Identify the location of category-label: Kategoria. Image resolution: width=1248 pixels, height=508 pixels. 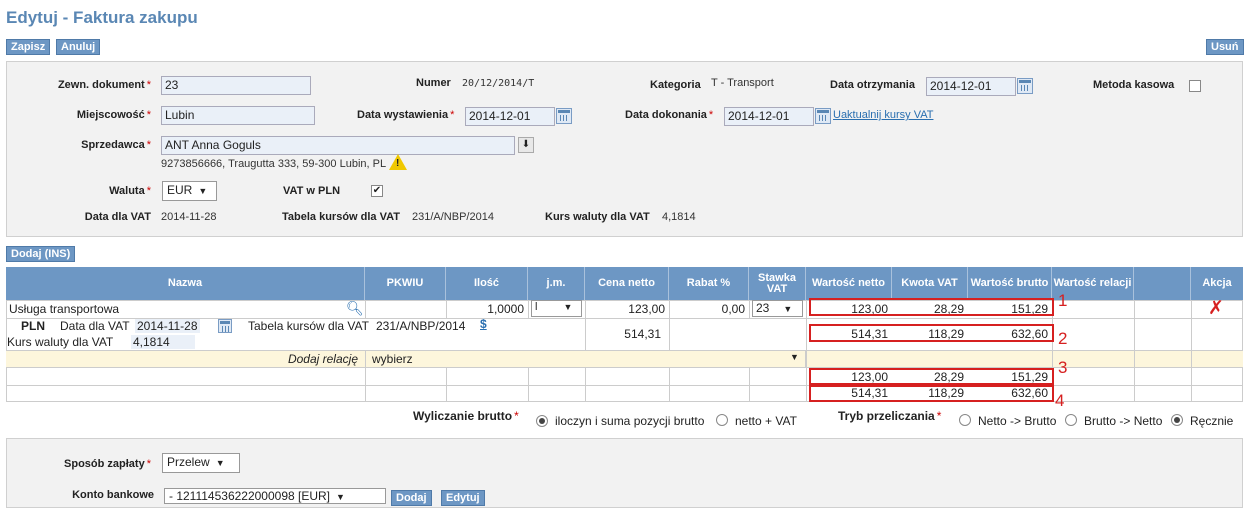
(675, 85).